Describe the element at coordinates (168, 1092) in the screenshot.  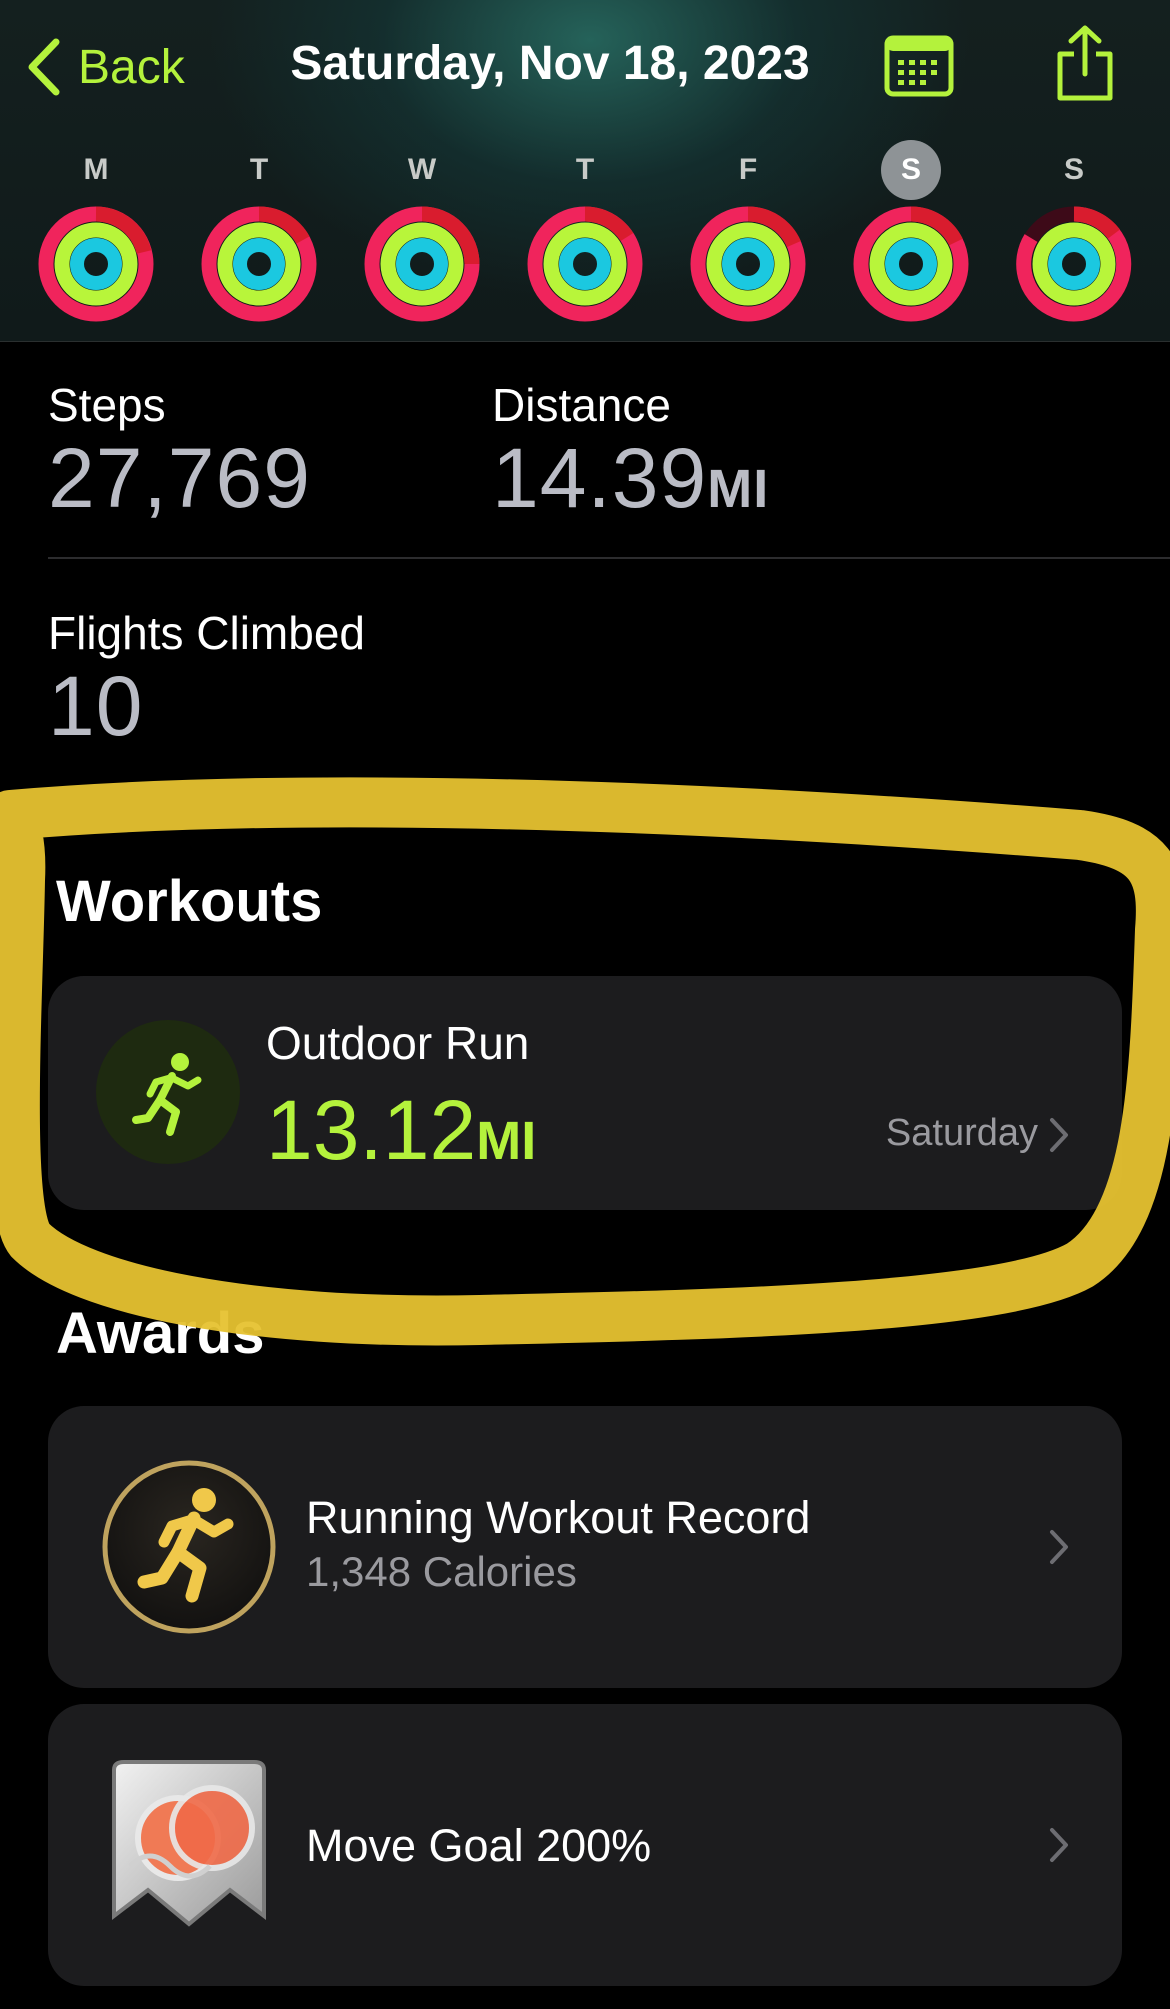
I see `running-icon` at that location.